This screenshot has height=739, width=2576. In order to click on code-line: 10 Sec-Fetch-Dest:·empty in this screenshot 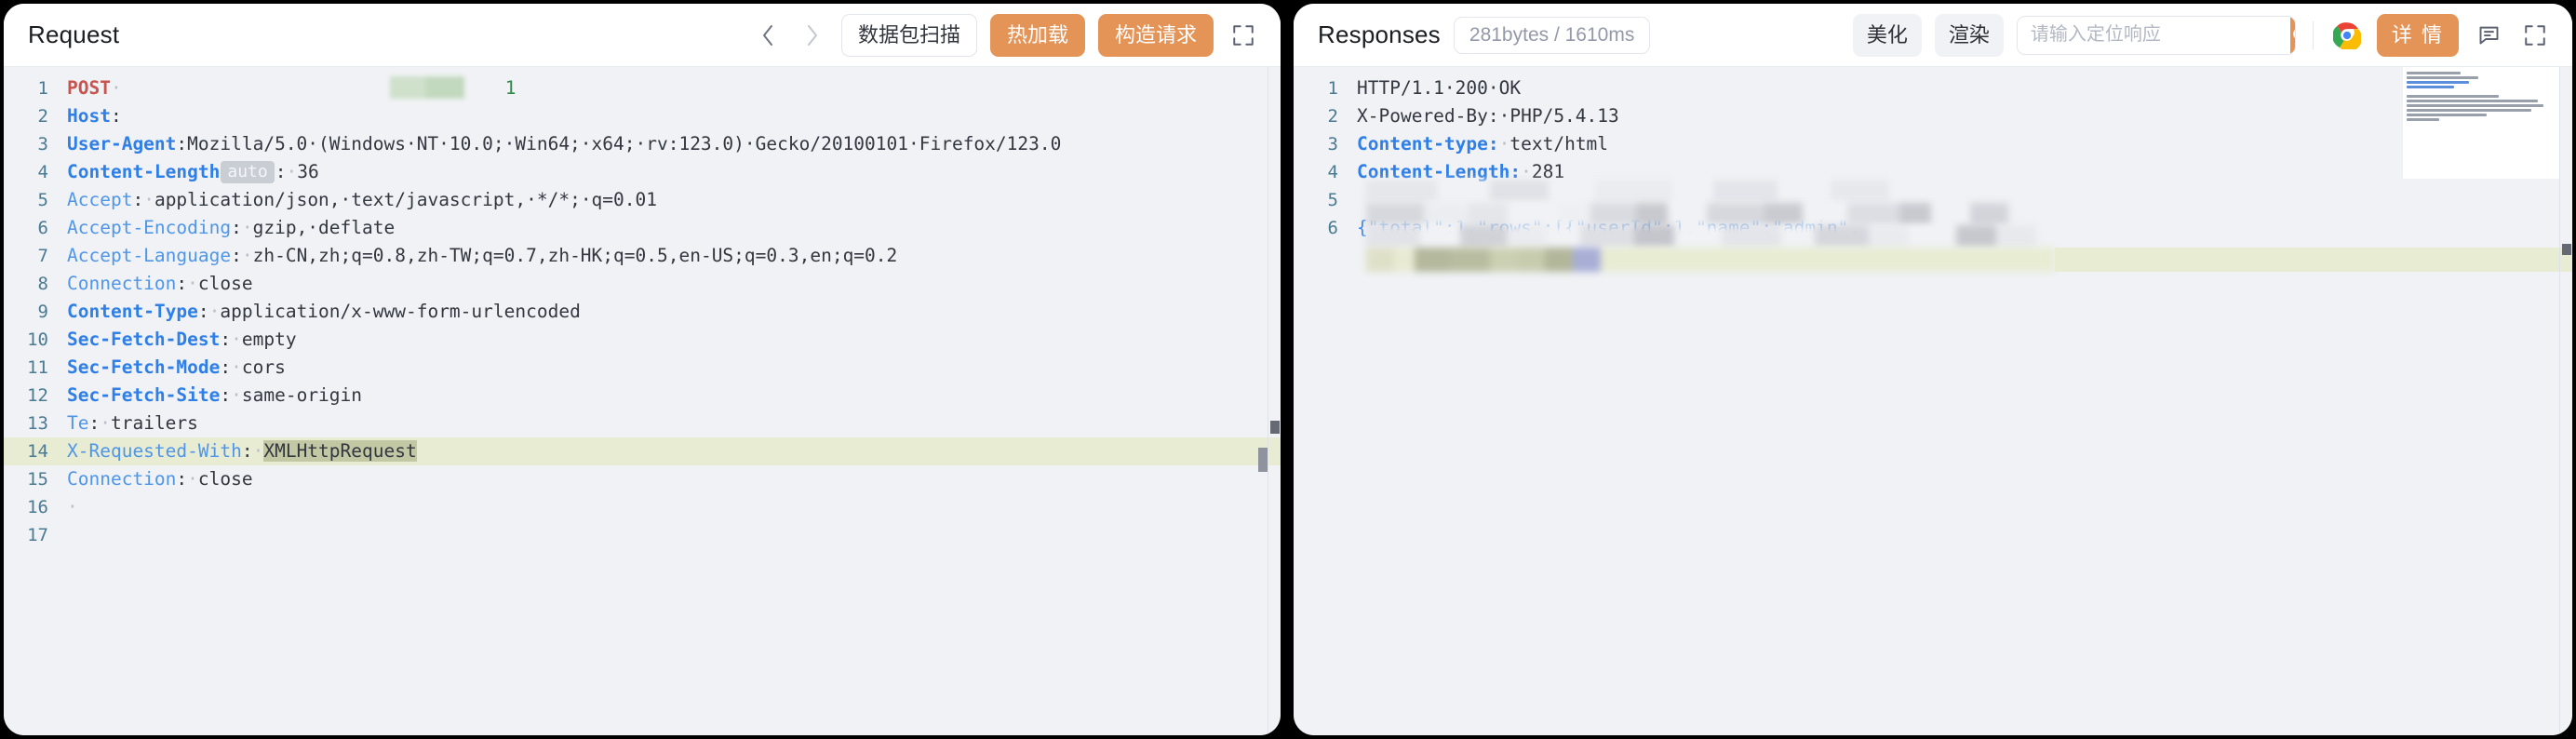, I will do `click(642, 340)`.